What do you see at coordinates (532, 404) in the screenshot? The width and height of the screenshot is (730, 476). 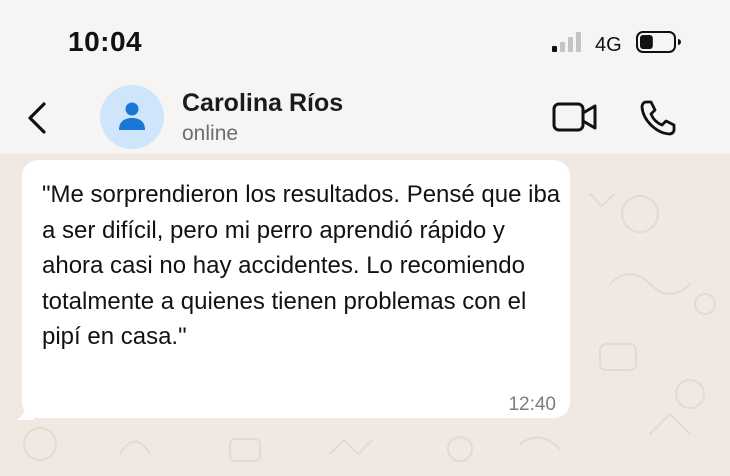 I see `message-time: 12:40` at bounding box center [532, 404].